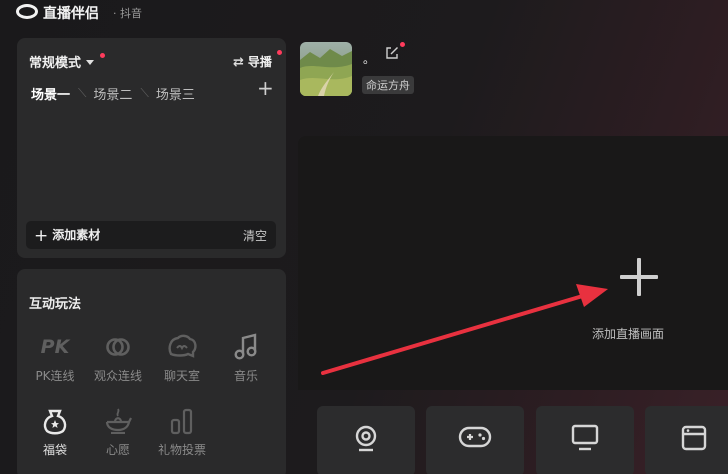  What do you see at coordinates (55, 376) in the screenshot?
I see `feature-label: PK连线` at bounding box center [55, 376].